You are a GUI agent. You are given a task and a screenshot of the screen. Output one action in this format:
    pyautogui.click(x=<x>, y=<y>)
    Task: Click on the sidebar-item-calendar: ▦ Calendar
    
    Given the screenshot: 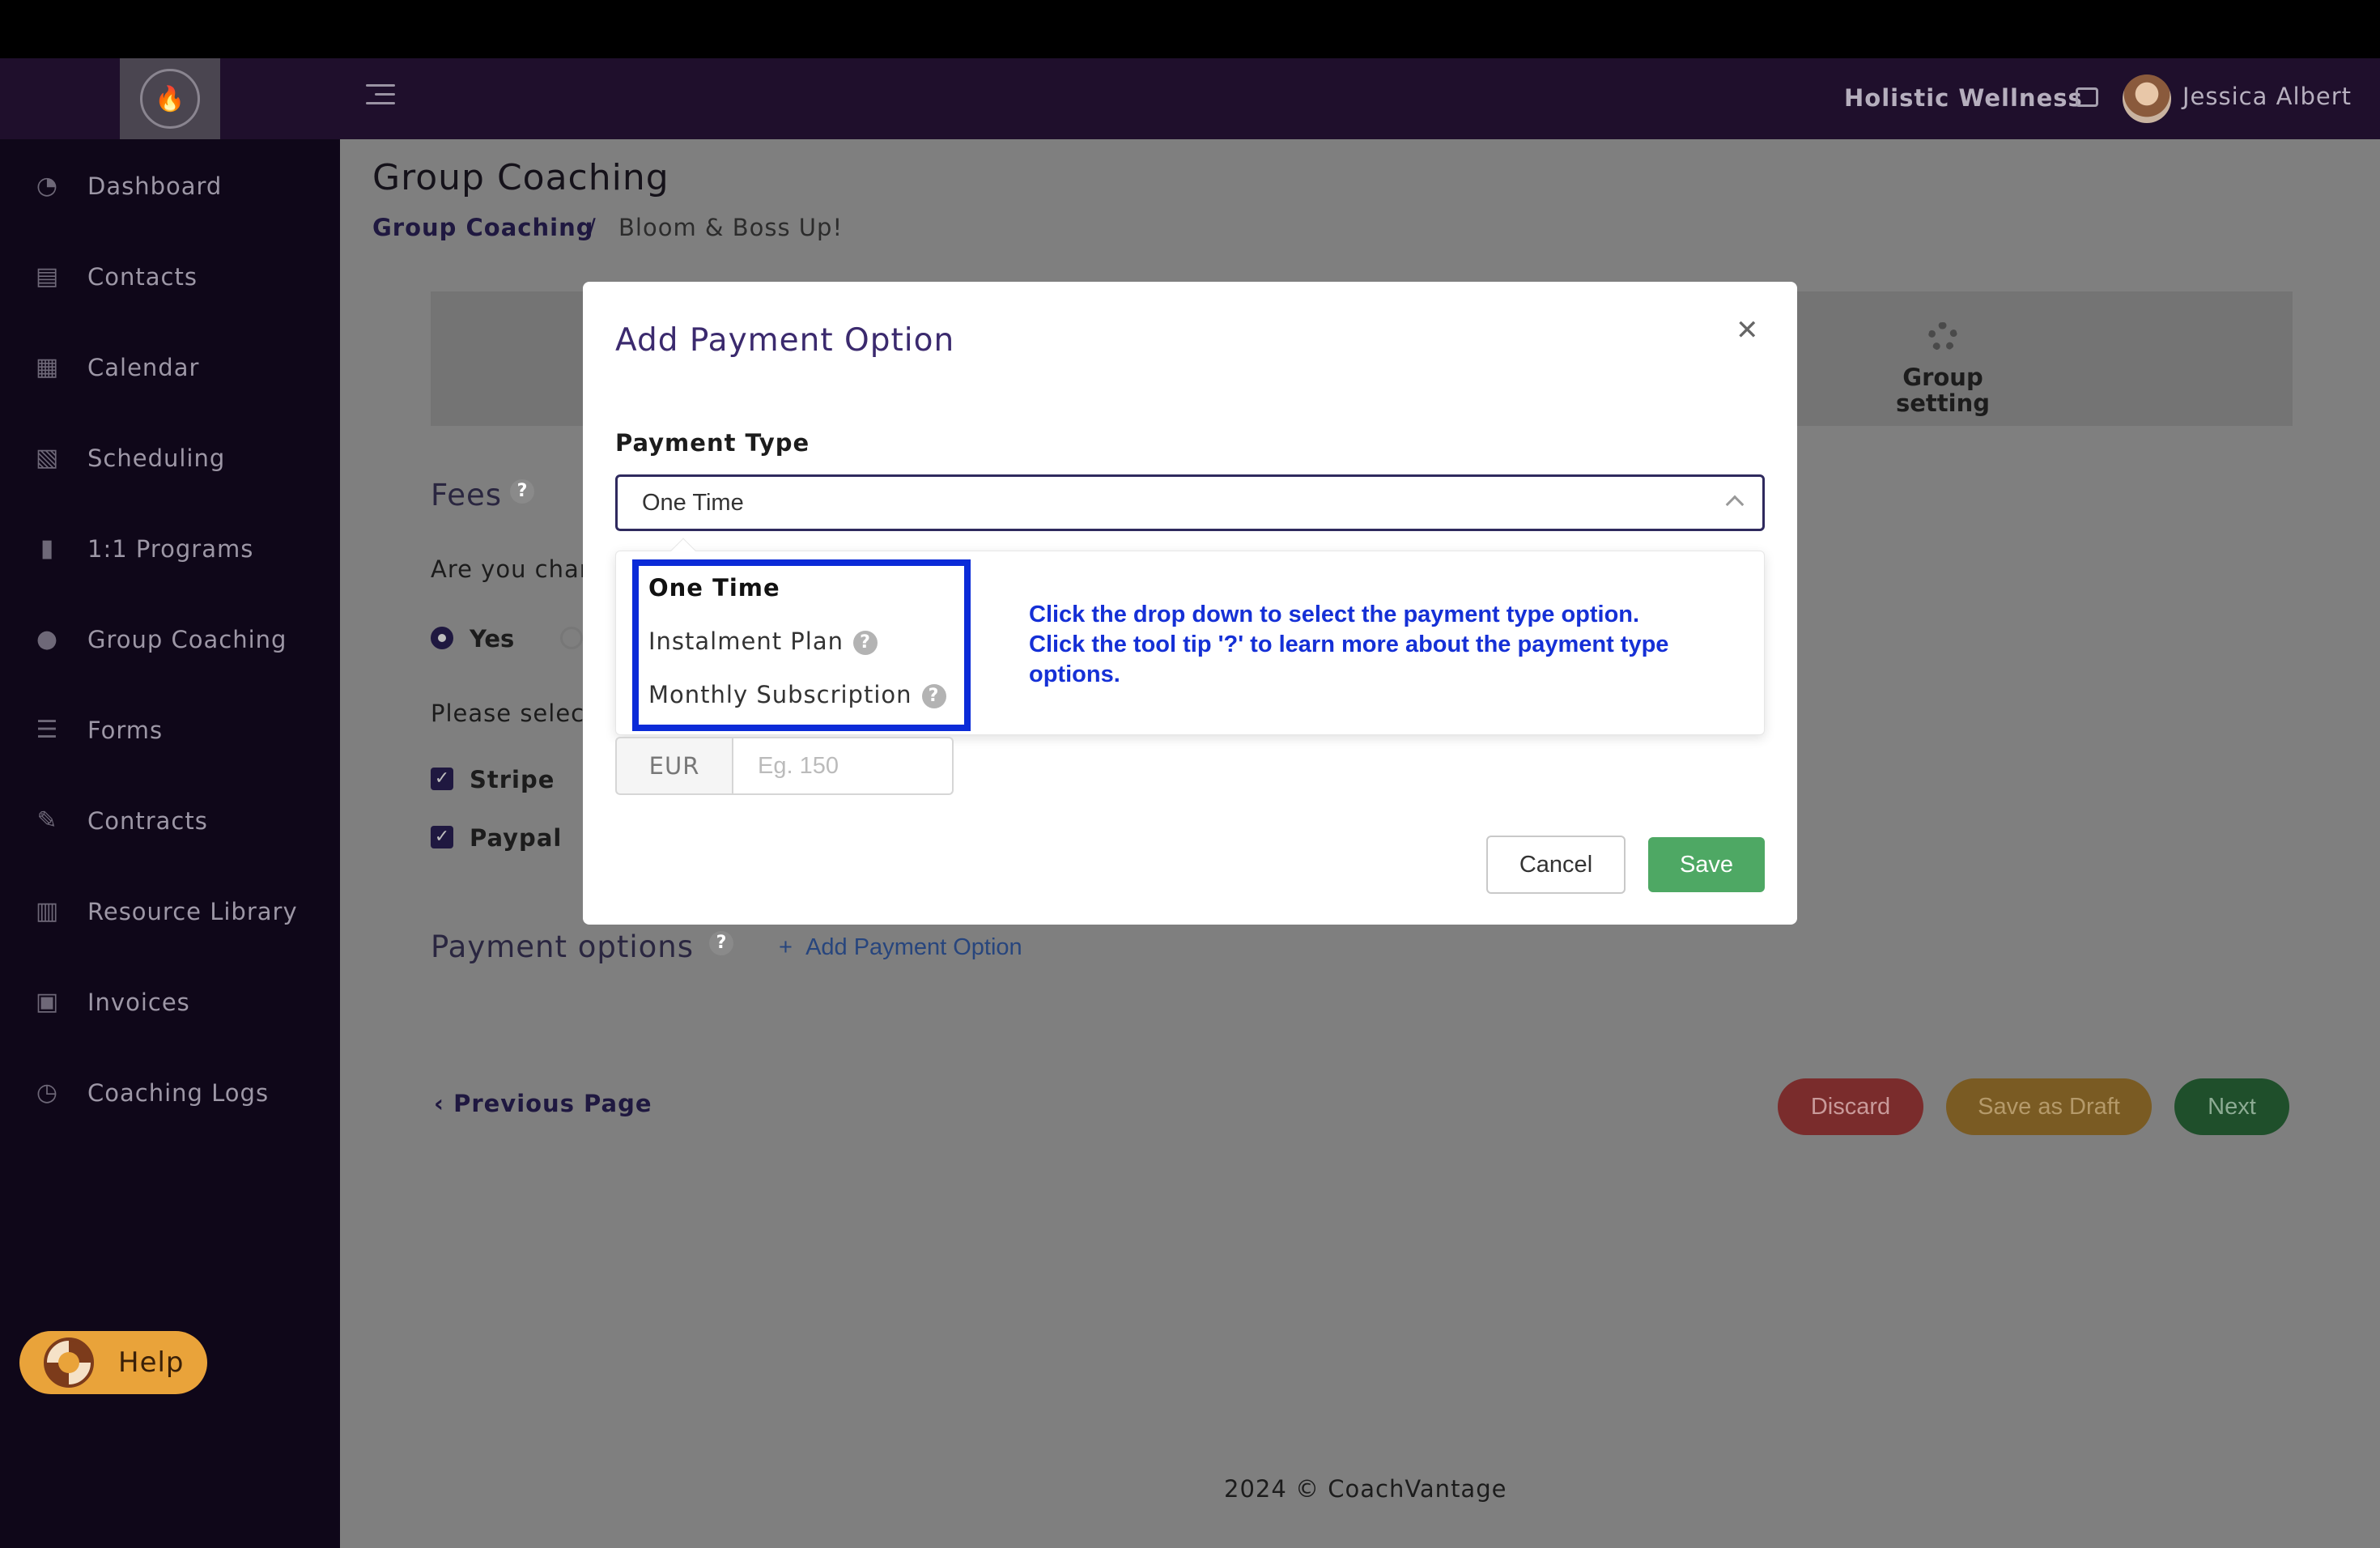 What is the action you would take?
    pyautogui.click(x=170, y=368)
    